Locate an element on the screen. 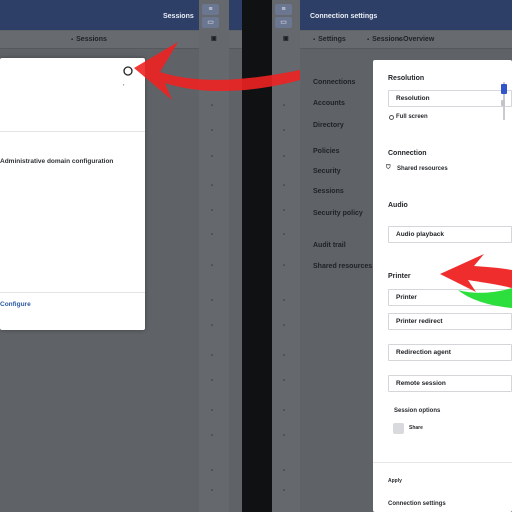  slider-tick is located at coordinates (503, 103).